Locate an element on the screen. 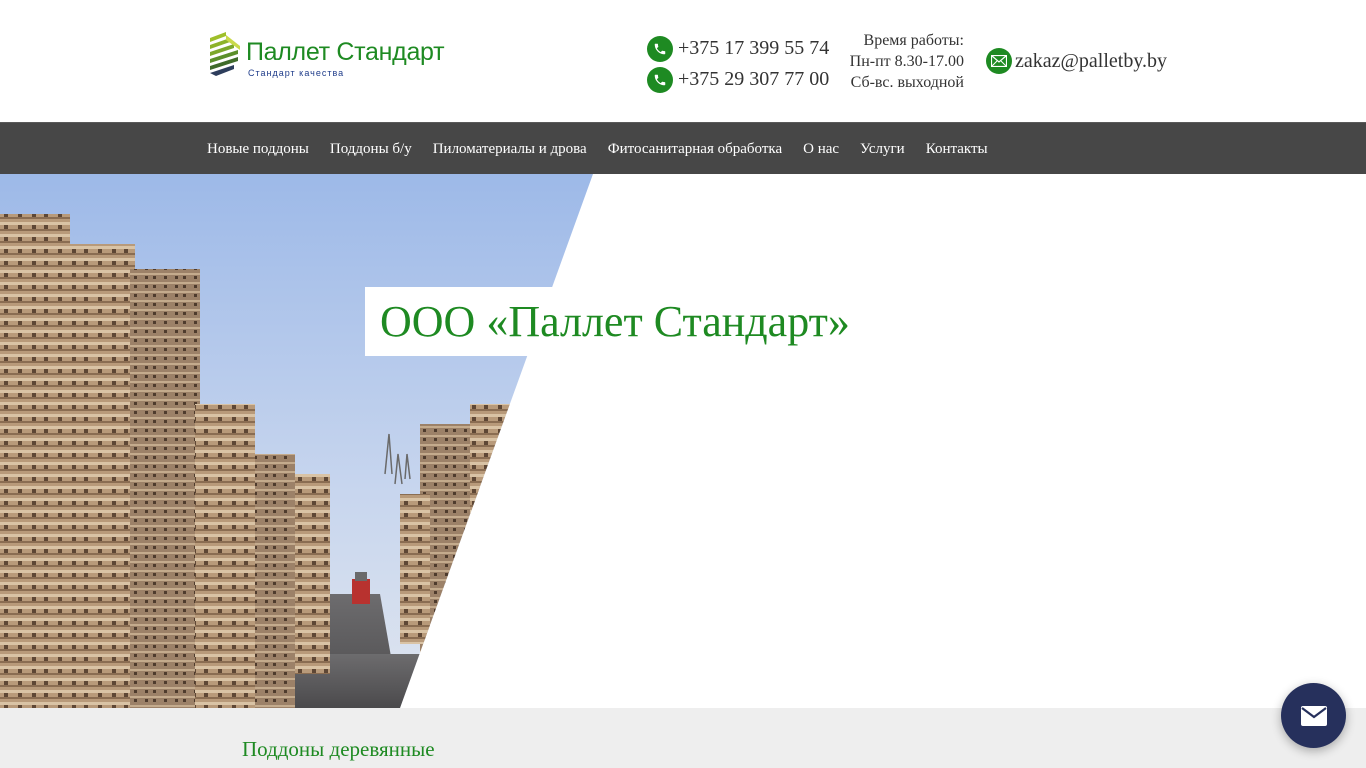 Image resolution: width=1366 pixels, height=768 pixels. nav-item-contacts: Контакты is located at coordinates (957, 149).